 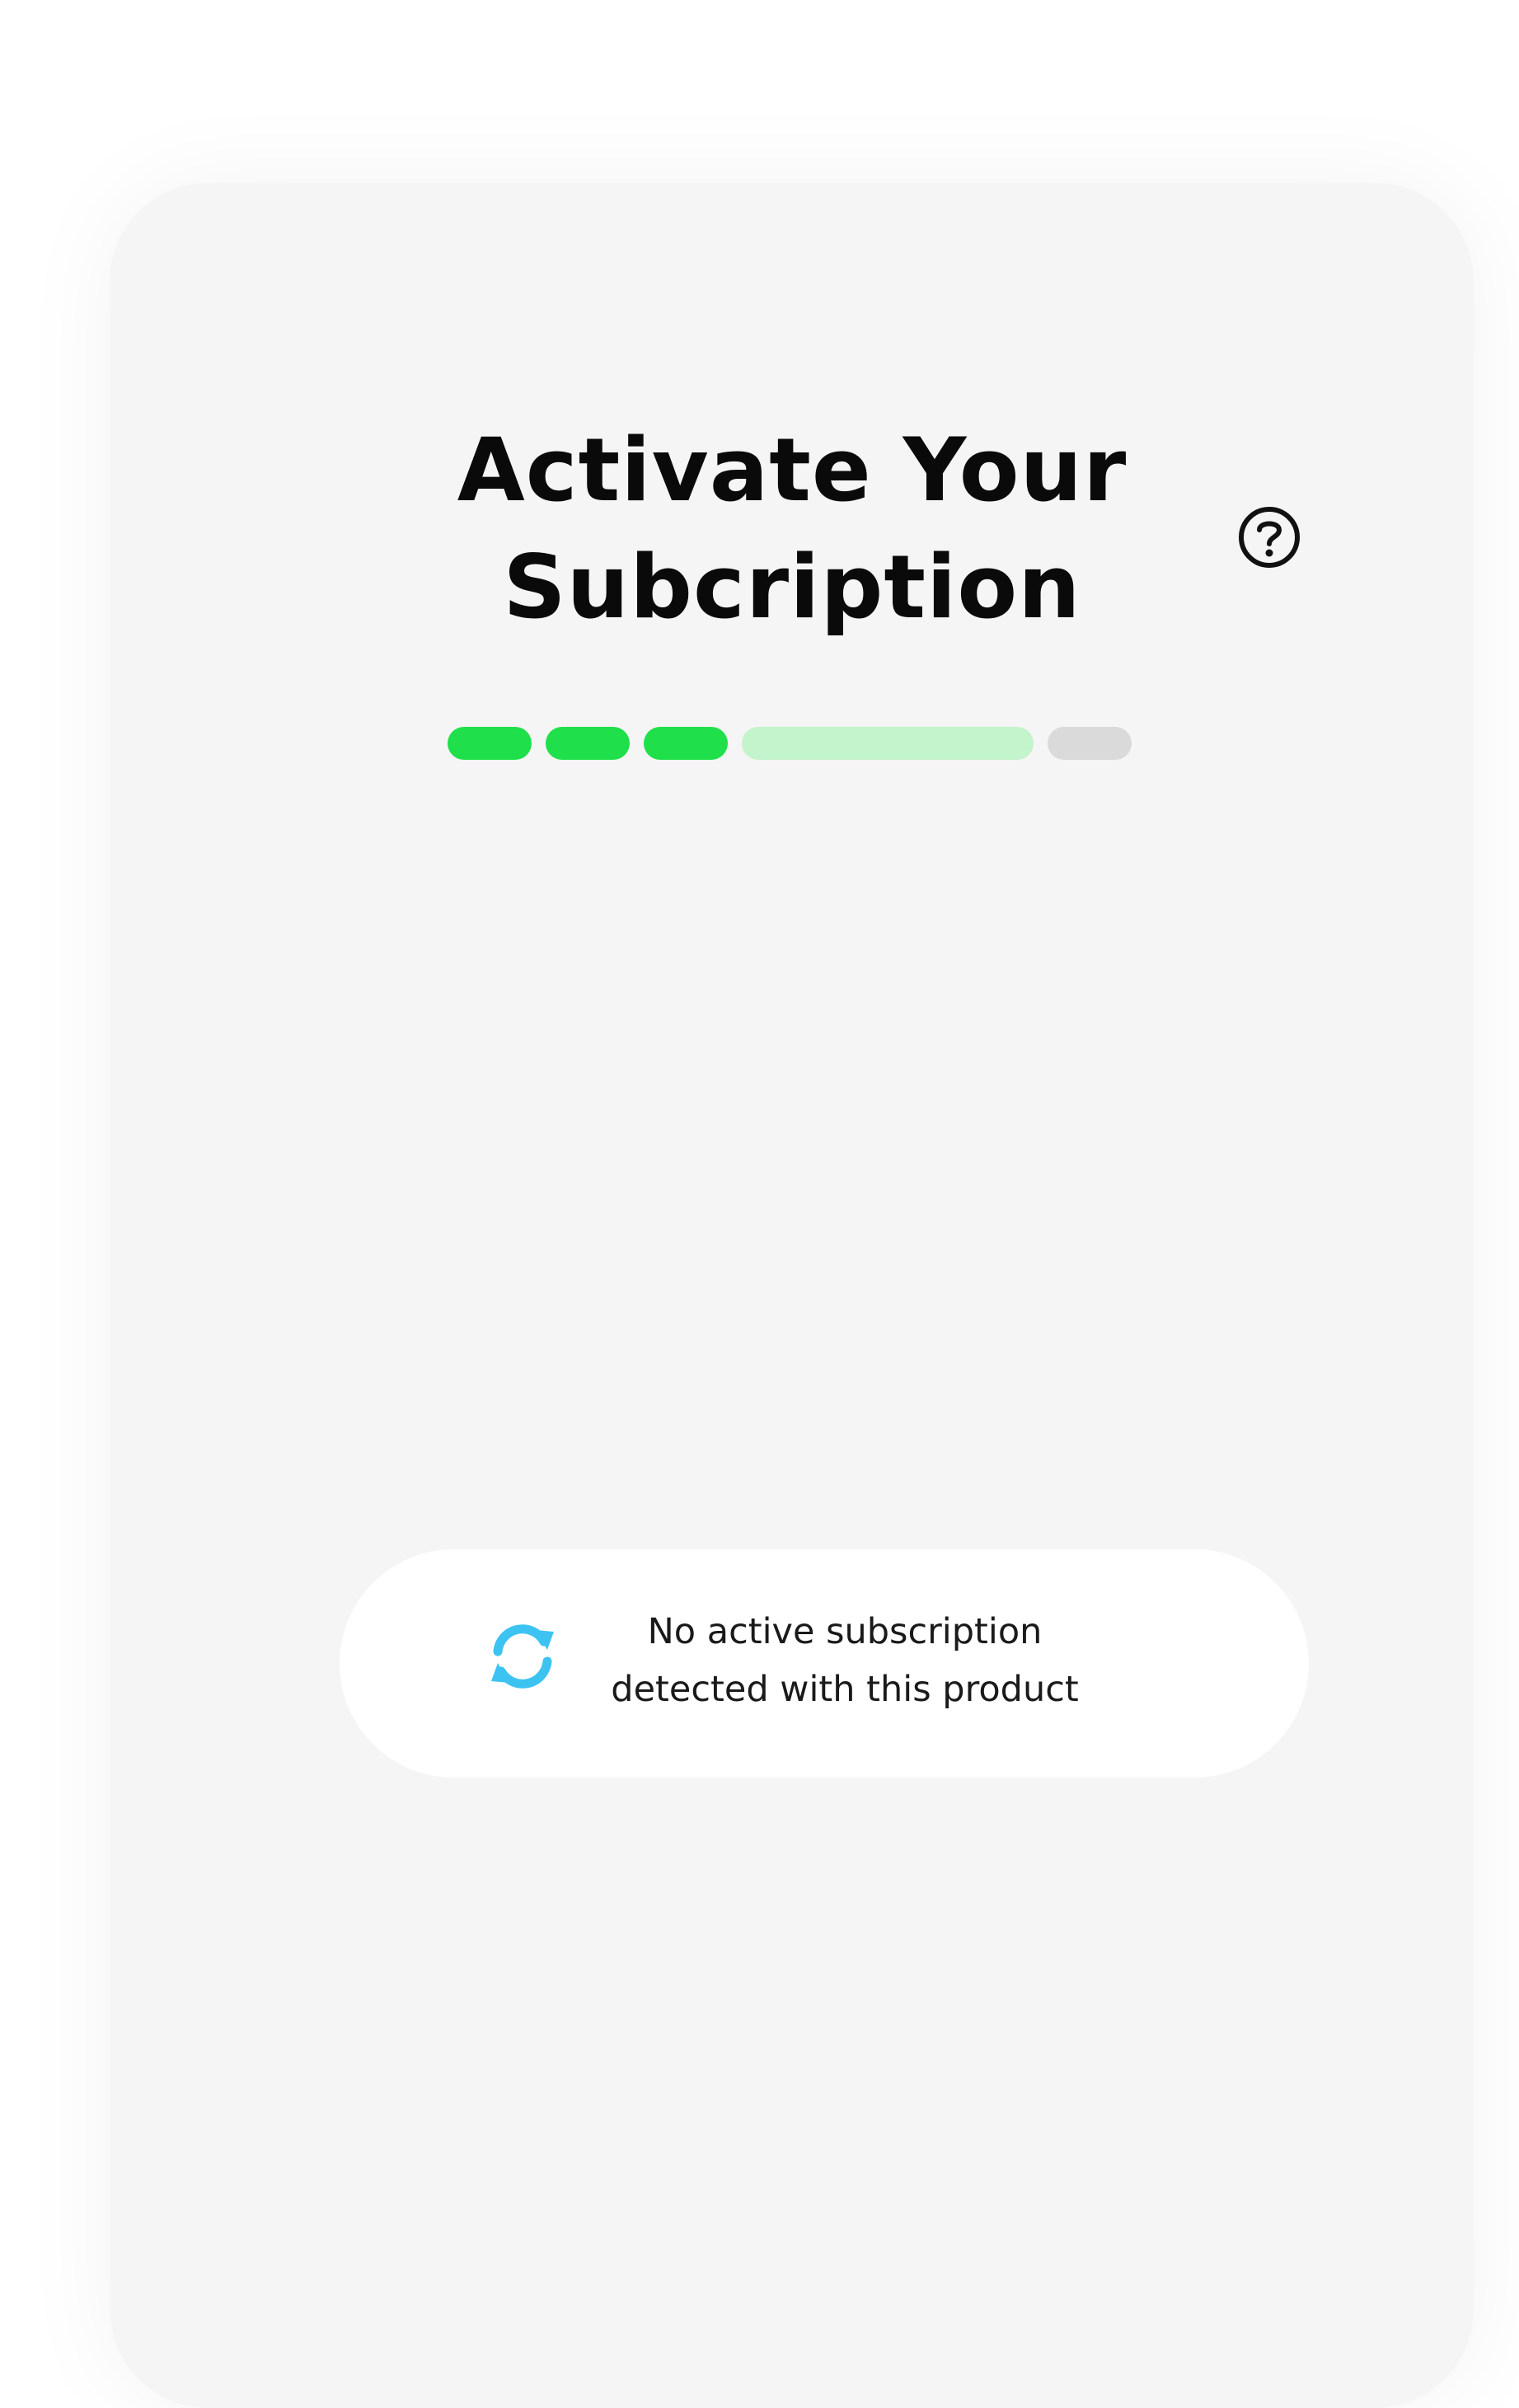 What do you see at coordinates (888, 744) in the screenshot?
I see `progress-step-current` at bounding box center [888, 744].